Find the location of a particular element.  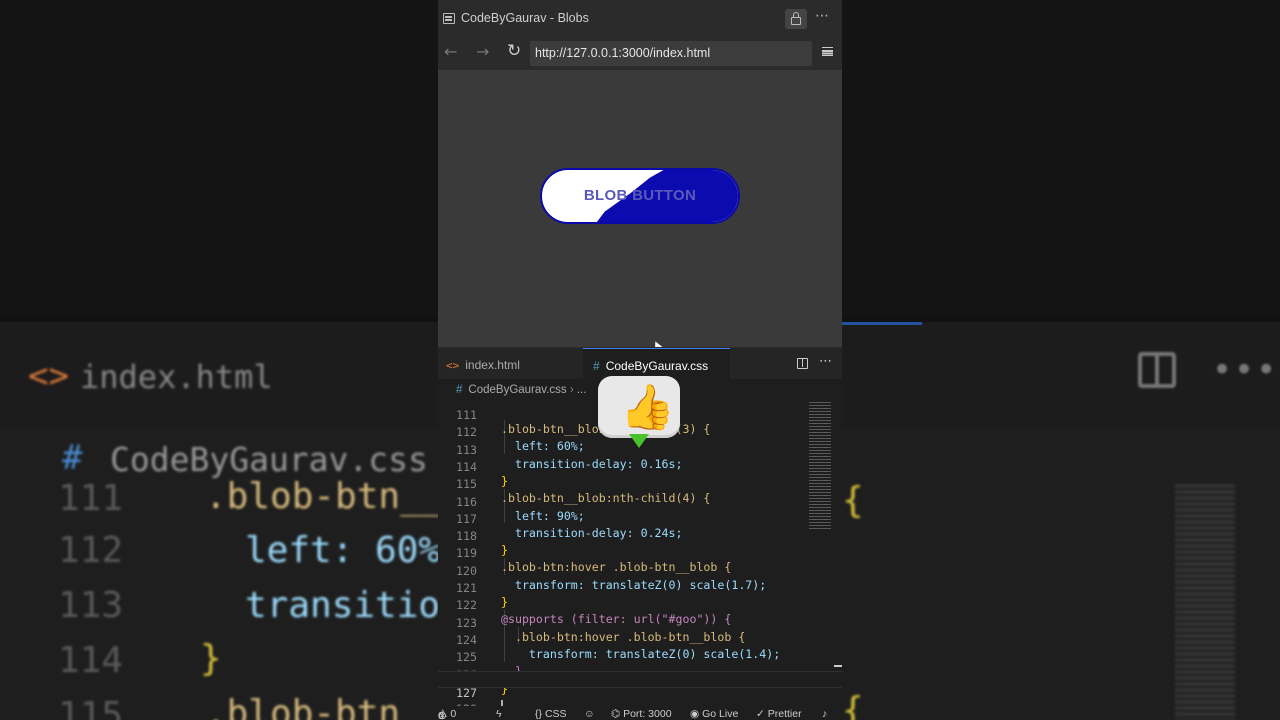

port-indicator: ⌬ Port: 3000 is located at coordinates (641, 714).